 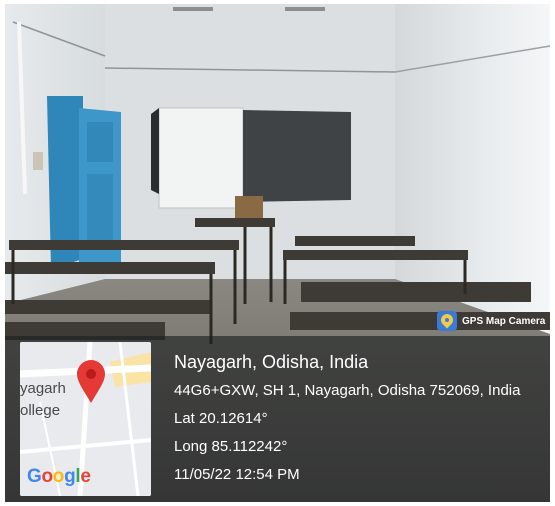 I want to click on timestamp: 11/05/22 12:54 PM, so click(x=237, y=474).